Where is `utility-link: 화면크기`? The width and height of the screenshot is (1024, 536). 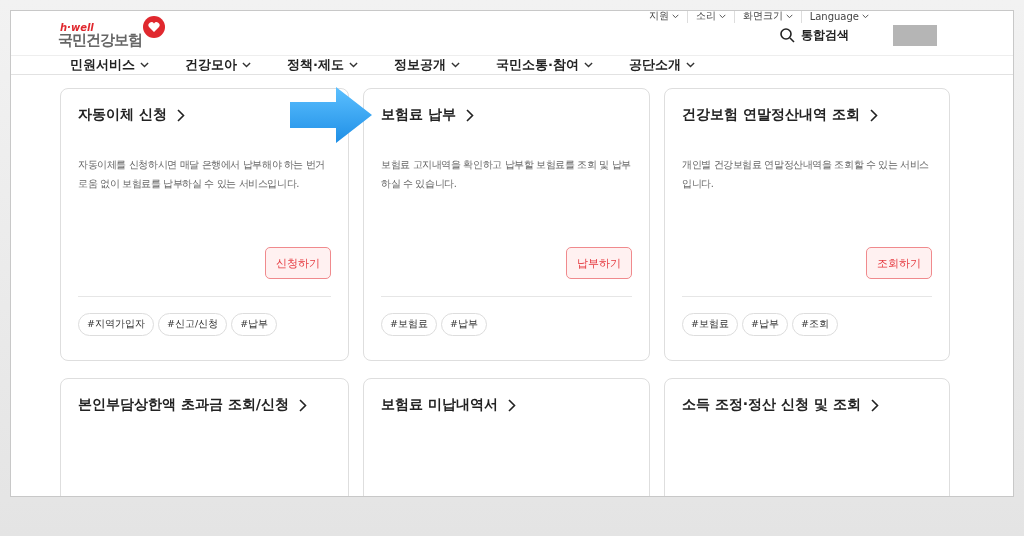
utility-link: 화면크기 is located at coordinates (767, 17).